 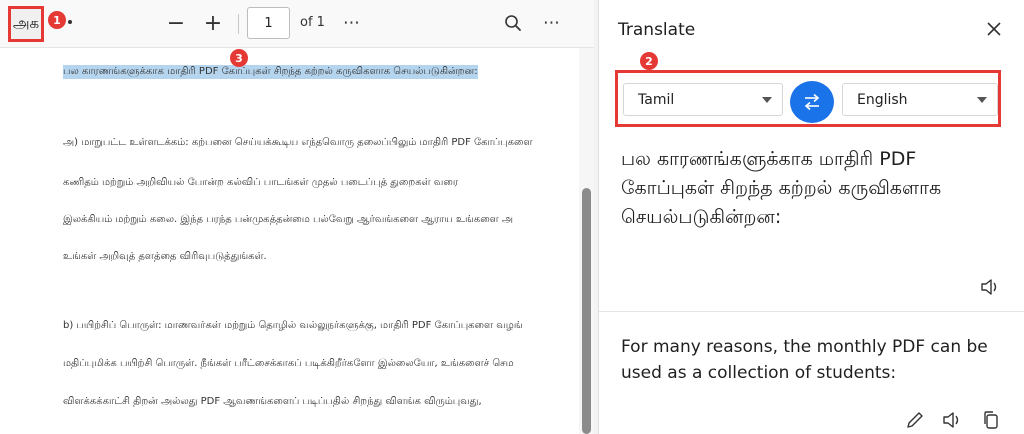 What do you see at coordinates (703, 99) in the screenshot?
I see `source-language-select: Tamil` at bounding box center [703, 99].